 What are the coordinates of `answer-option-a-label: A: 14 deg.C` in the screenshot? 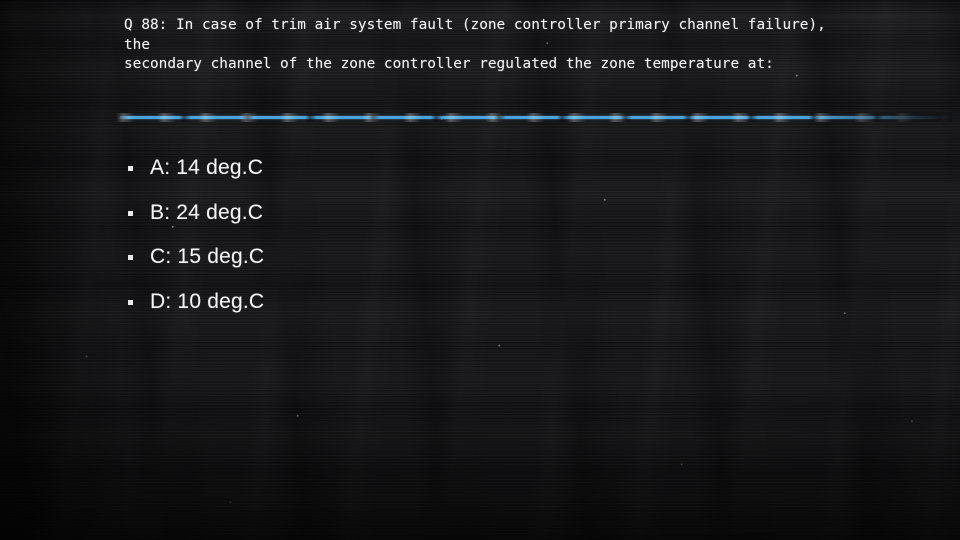 It's located at (207, 168).